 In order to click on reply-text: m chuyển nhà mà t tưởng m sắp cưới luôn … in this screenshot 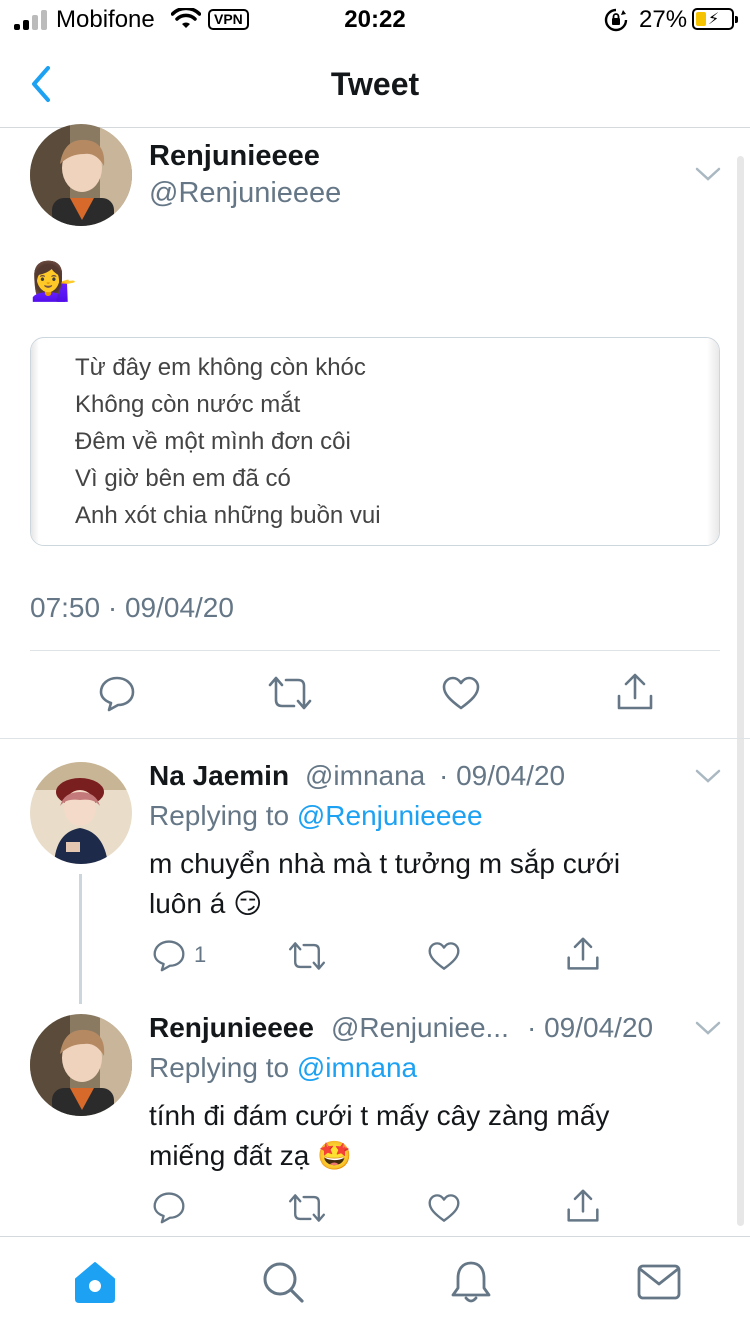, I will do `click(384, 884)`.